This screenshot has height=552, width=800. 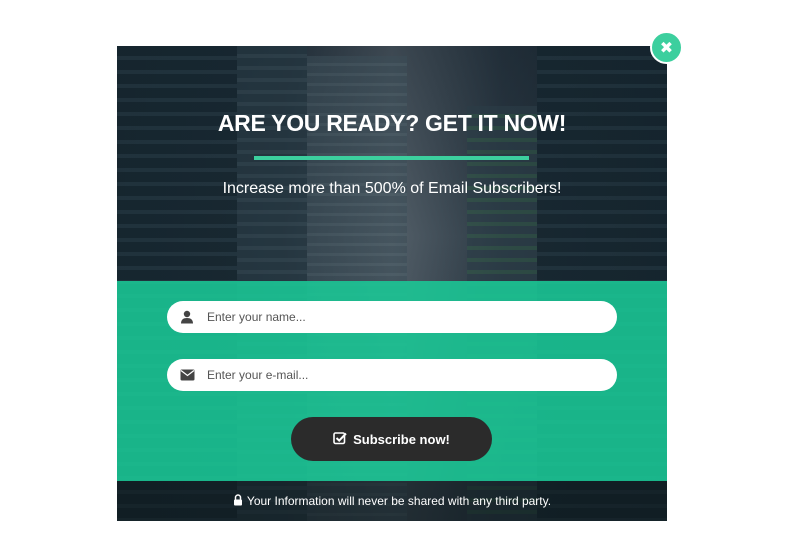 I want to click on envelope-icon, so click(x=187, y=375).